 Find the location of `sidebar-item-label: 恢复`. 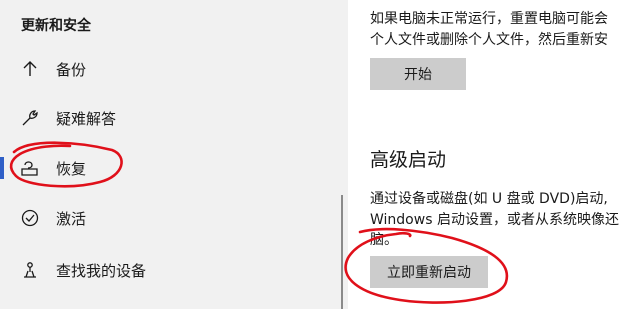

sidebar-item-label: 恢复 is located at coordinates (71, 168).